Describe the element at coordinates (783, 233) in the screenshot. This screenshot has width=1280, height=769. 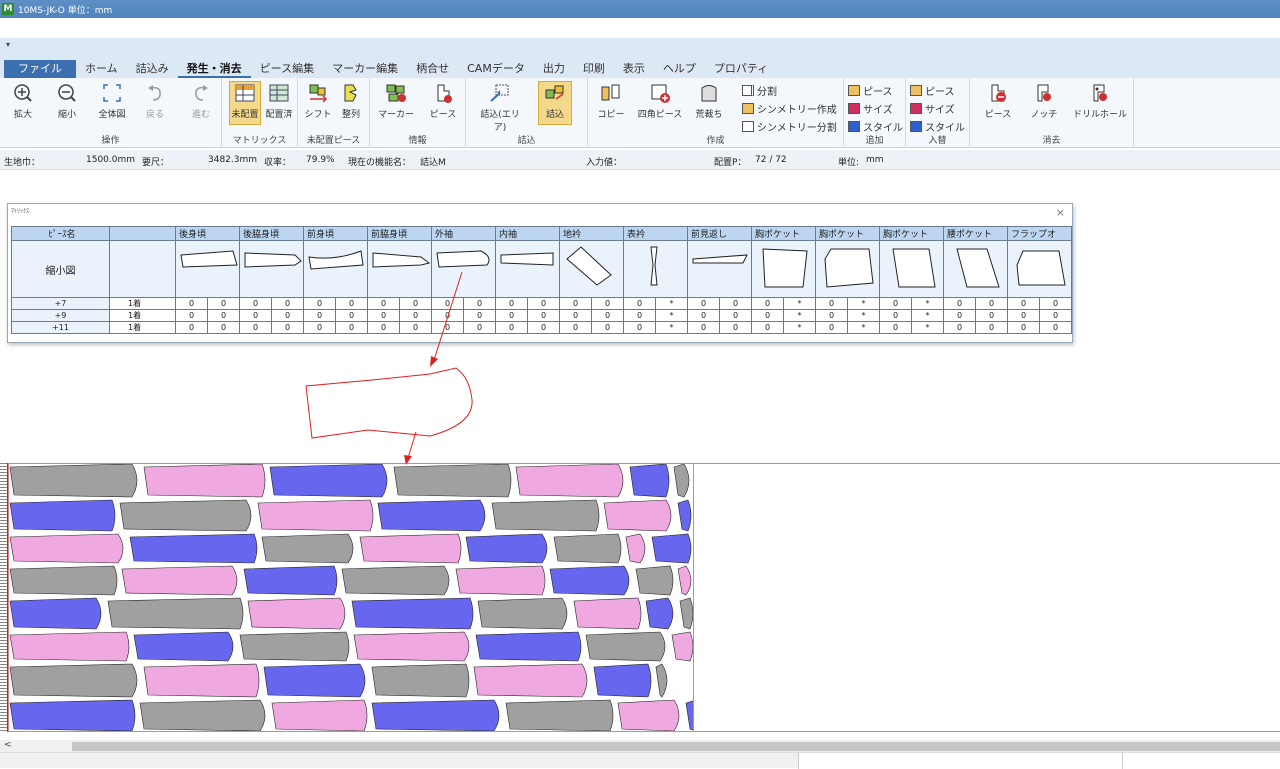
I see `matrix-header-piece: 胸ポケット` at that location.